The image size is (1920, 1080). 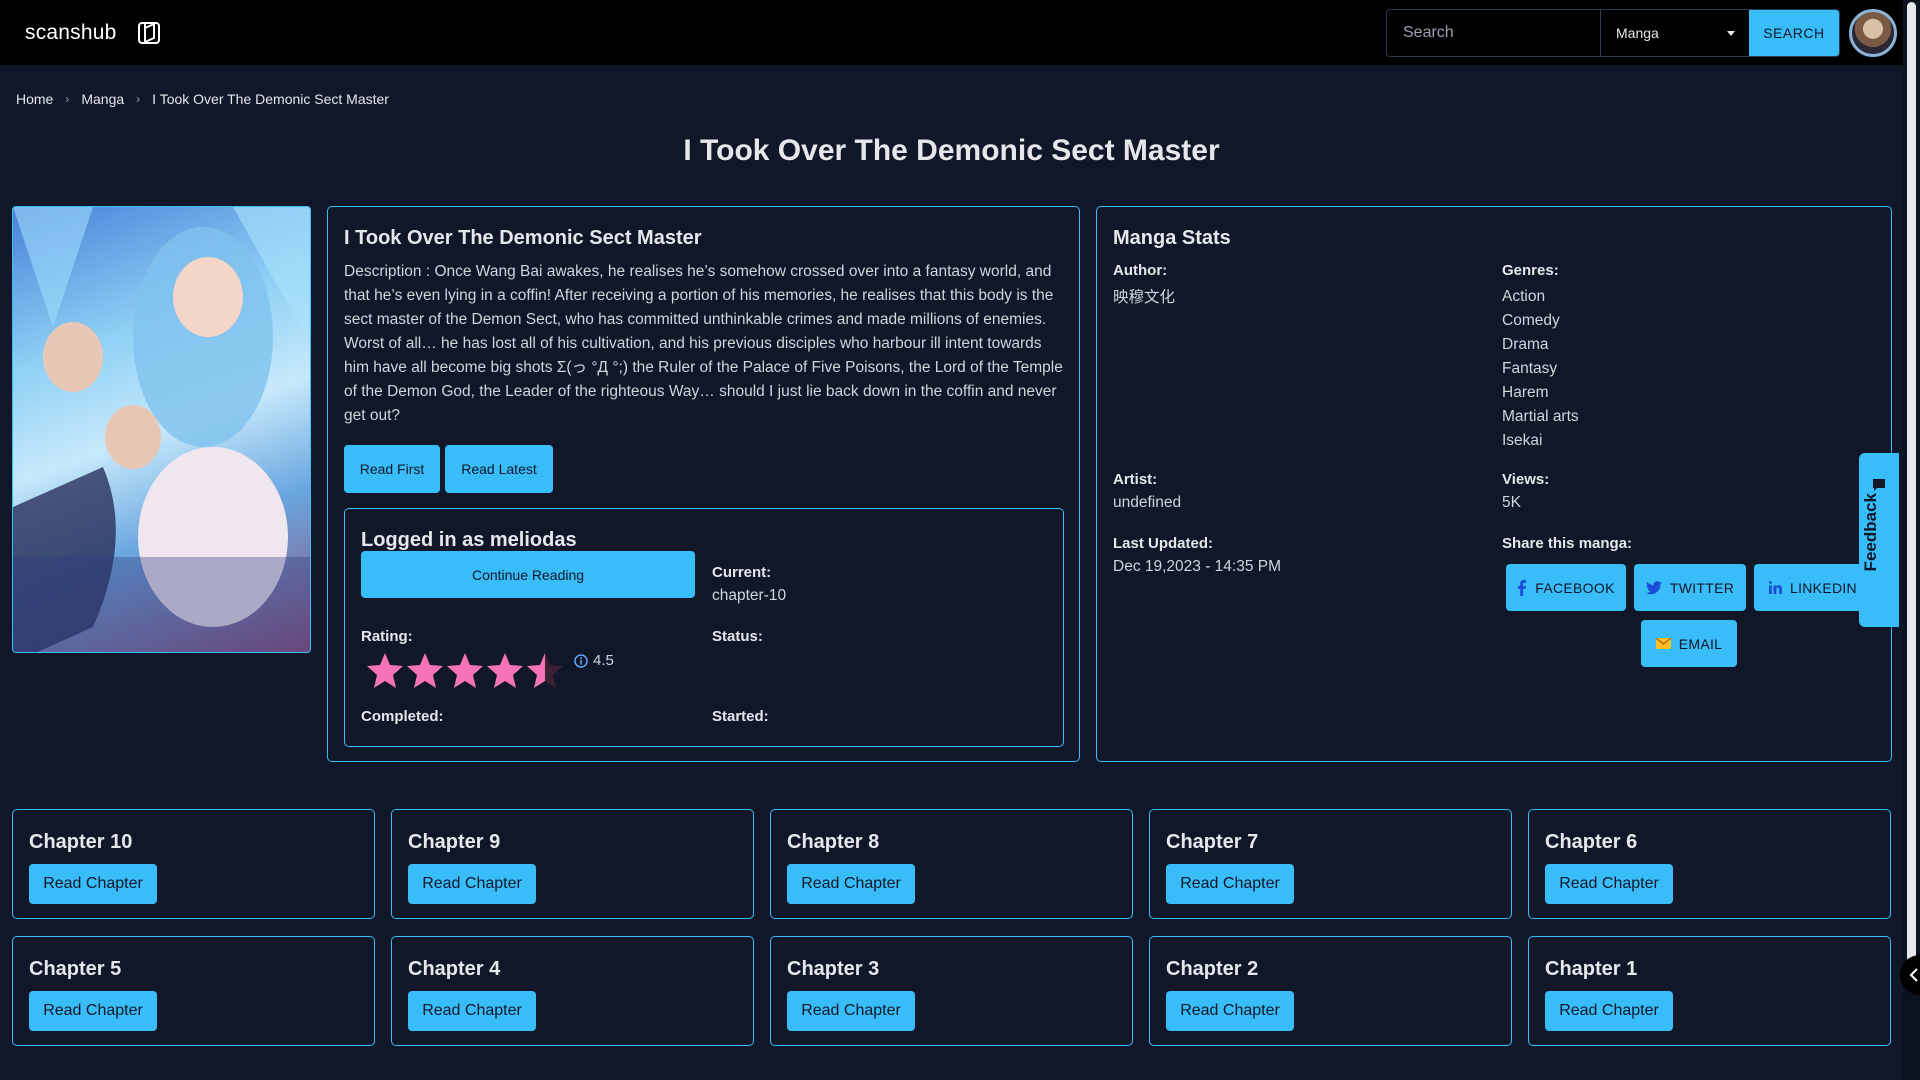 I want to click on chapter-card: Chapter 8 Read Chapter, so click(x=951, y=864).